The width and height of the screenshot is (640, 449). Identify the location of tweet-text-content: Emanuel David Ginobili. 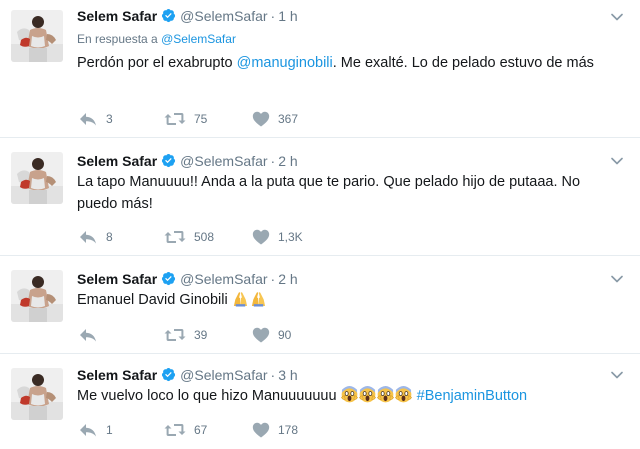
(152, 300).